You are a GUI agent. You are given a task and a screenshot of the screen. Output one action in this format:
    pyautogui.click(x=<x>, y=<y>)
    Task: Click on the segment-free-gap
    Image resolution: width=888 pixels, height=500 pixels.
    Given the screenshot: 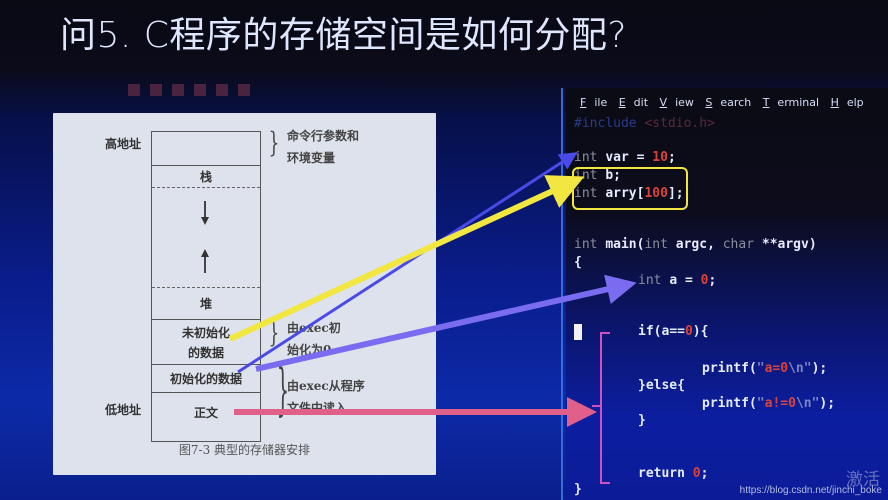 What is the action you would take?
    pyautogui.click(x=206, y=237)
    